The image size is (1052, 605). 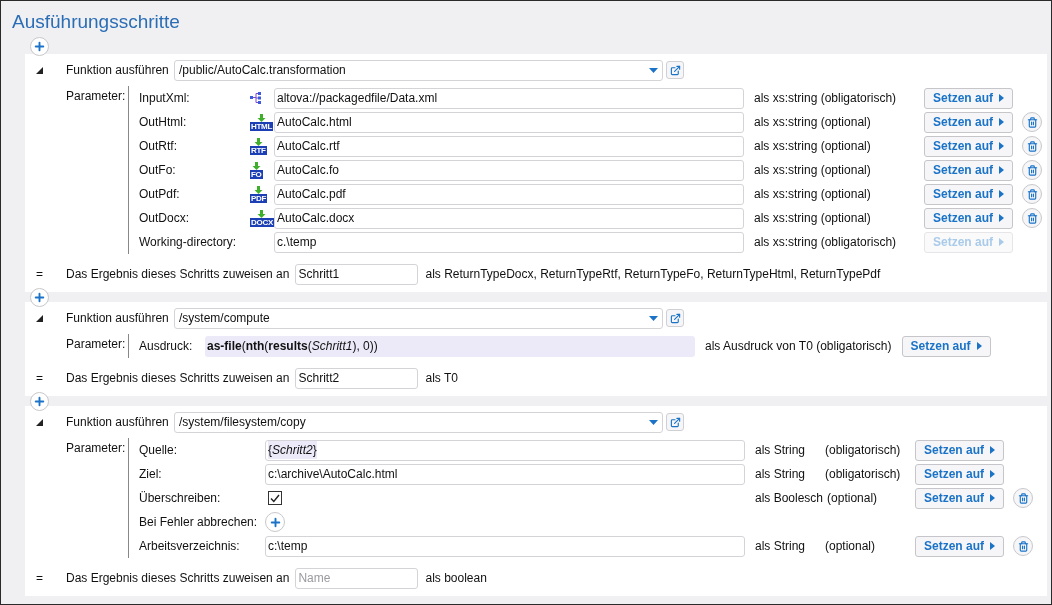 I want to click on parameter-requirement: (optional), so click(x=850, y=546).